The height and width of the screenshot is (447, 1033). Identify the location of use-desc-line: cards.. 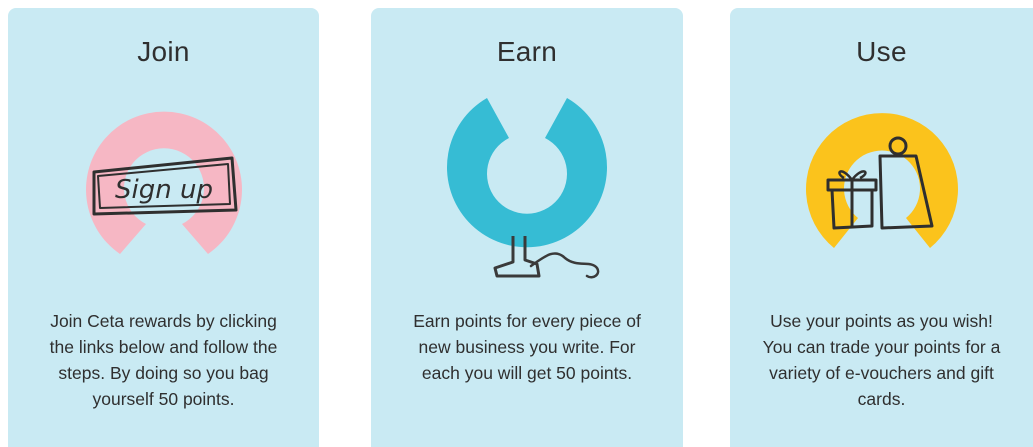
(881, 399).